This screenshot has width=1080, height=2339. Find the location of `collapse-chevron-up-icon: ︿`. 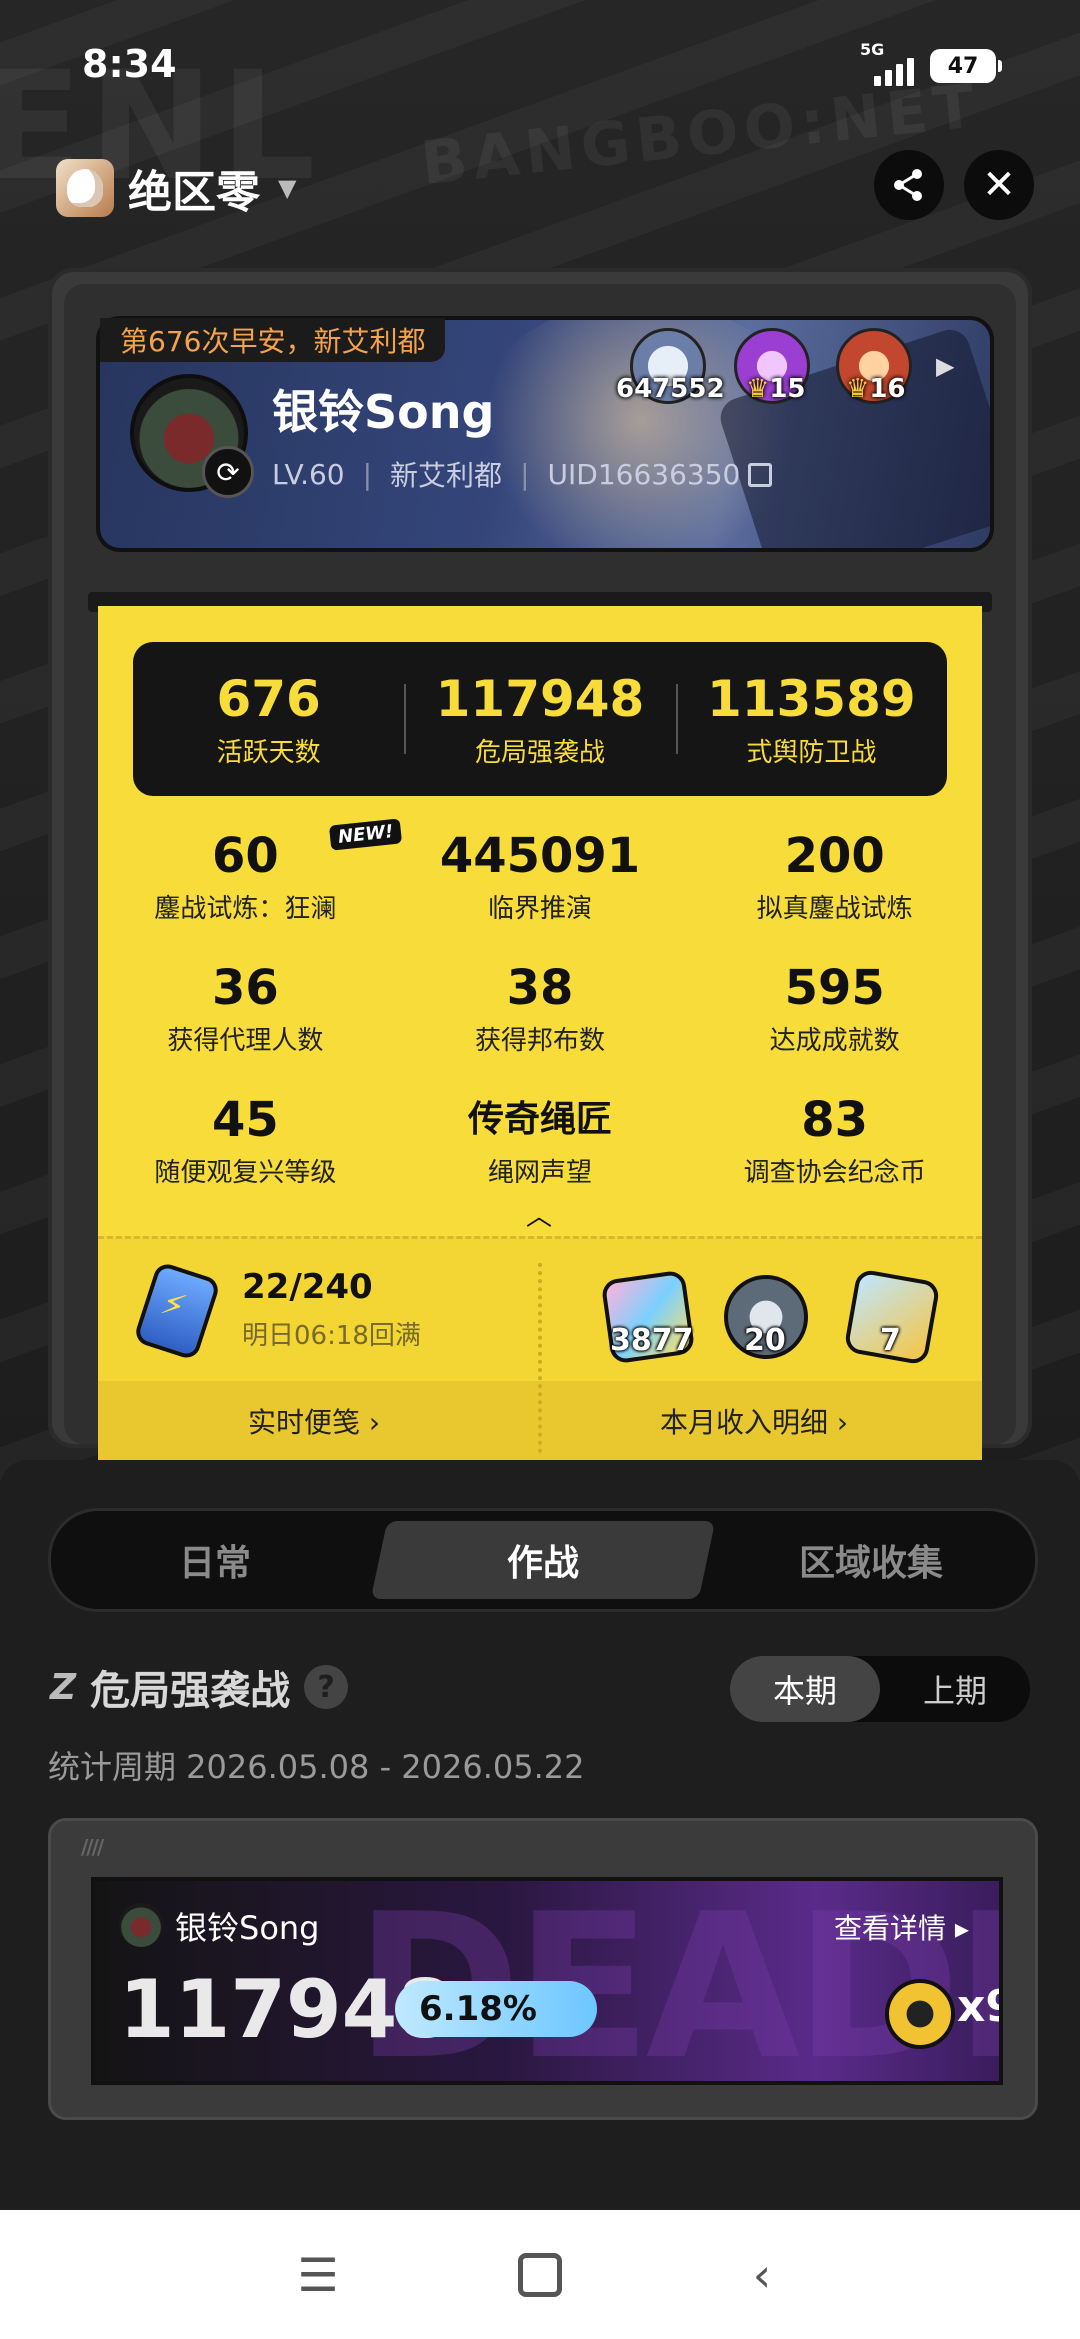

collapse-chevron-up-icon: ︿ is located at coordinates (539, 1214).